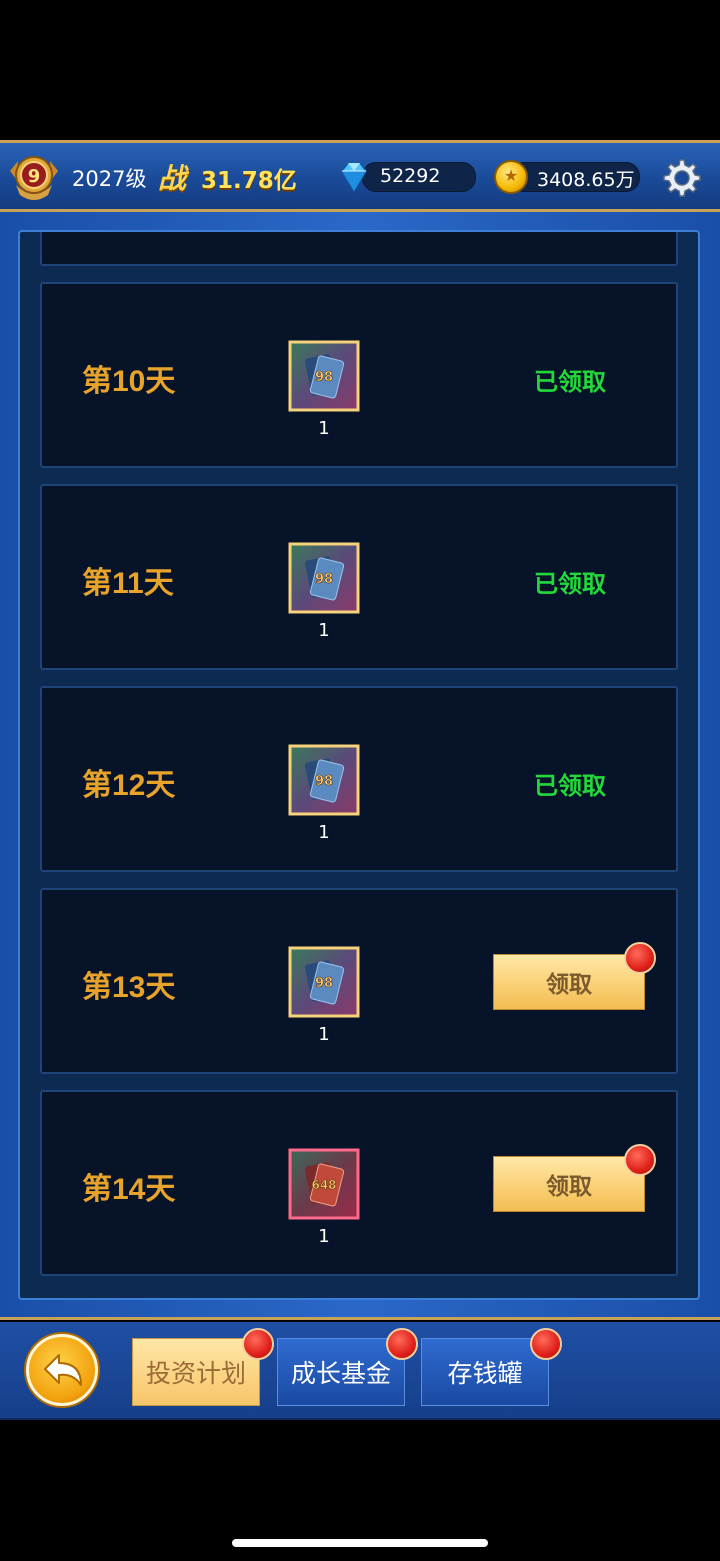 The image size is (720, 1561). What do you see at coordinates (359, 249) in the screenshot?
I see `list-item-partial` at bounding box center [359, 249].